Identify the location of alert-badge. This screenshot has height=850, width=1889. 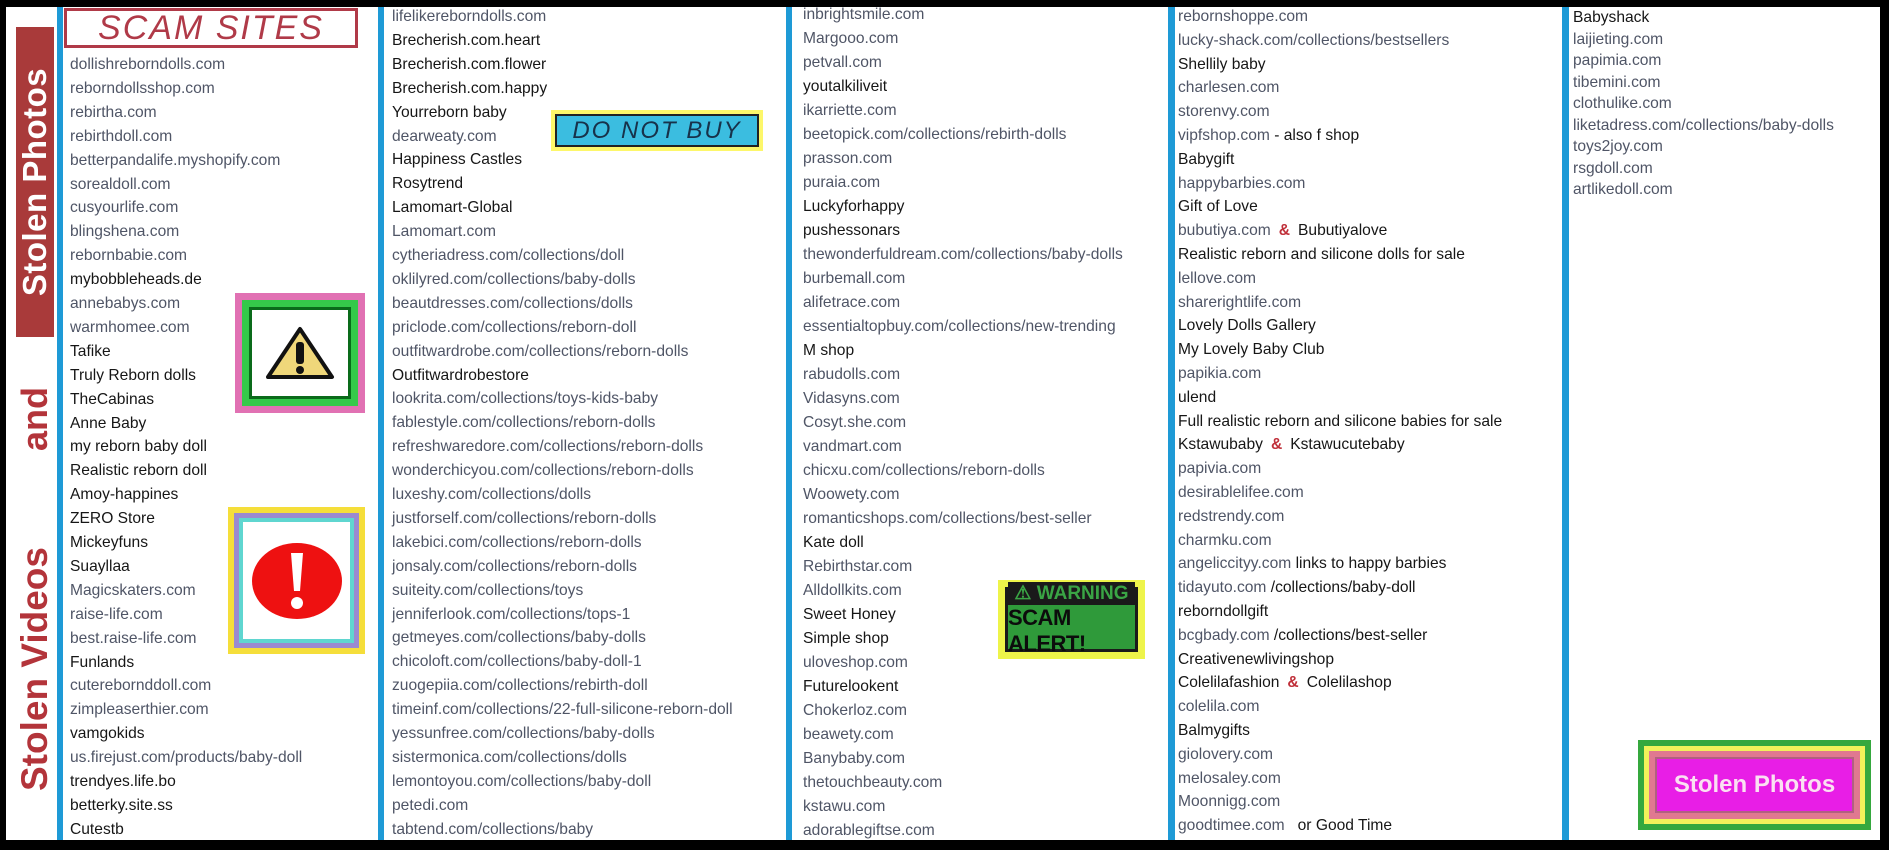
(296, 580).